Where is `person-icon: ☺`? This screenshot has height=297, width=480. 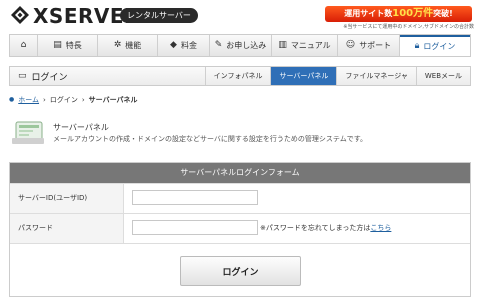
person-icon: ☺ is located at coordinates (350, 45).